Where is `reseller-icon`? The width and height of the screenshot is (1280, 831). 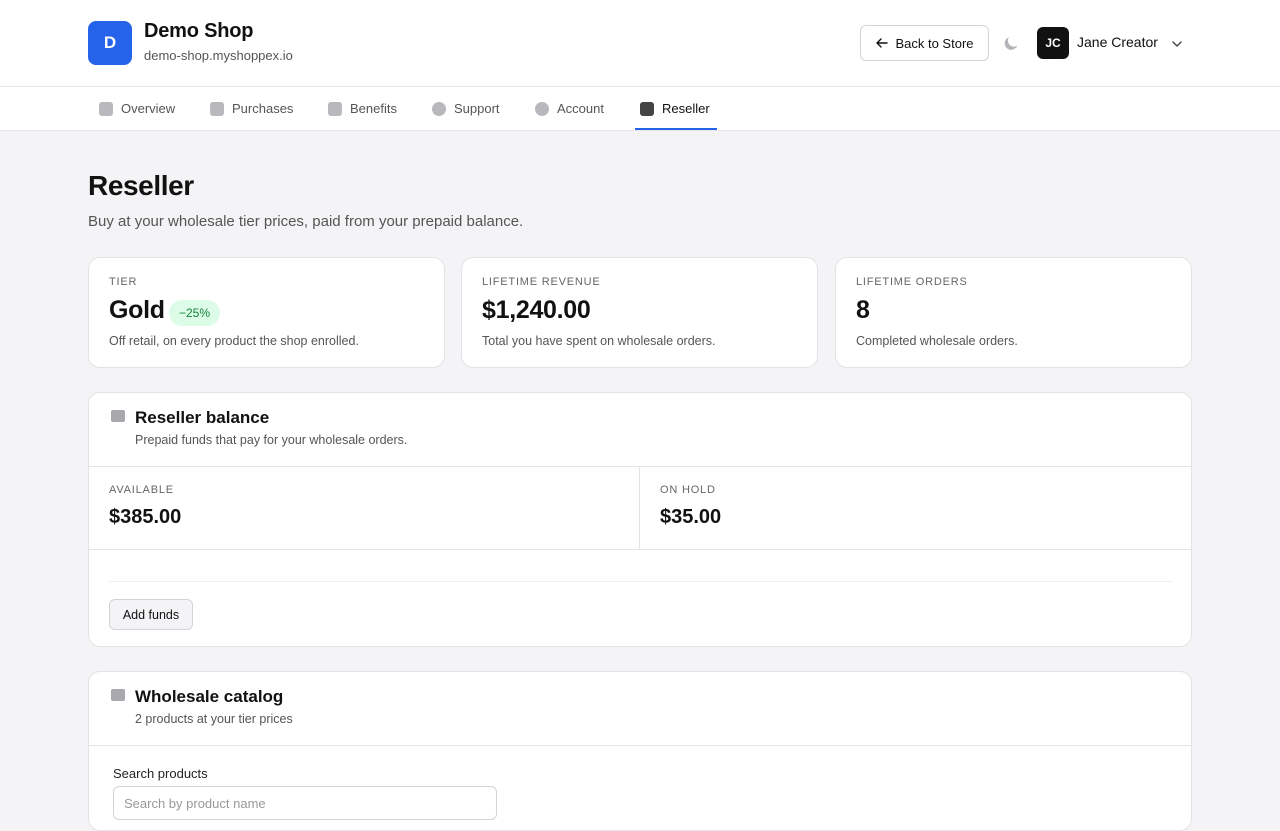
reseller-icon is located at coordinates (647, 108).